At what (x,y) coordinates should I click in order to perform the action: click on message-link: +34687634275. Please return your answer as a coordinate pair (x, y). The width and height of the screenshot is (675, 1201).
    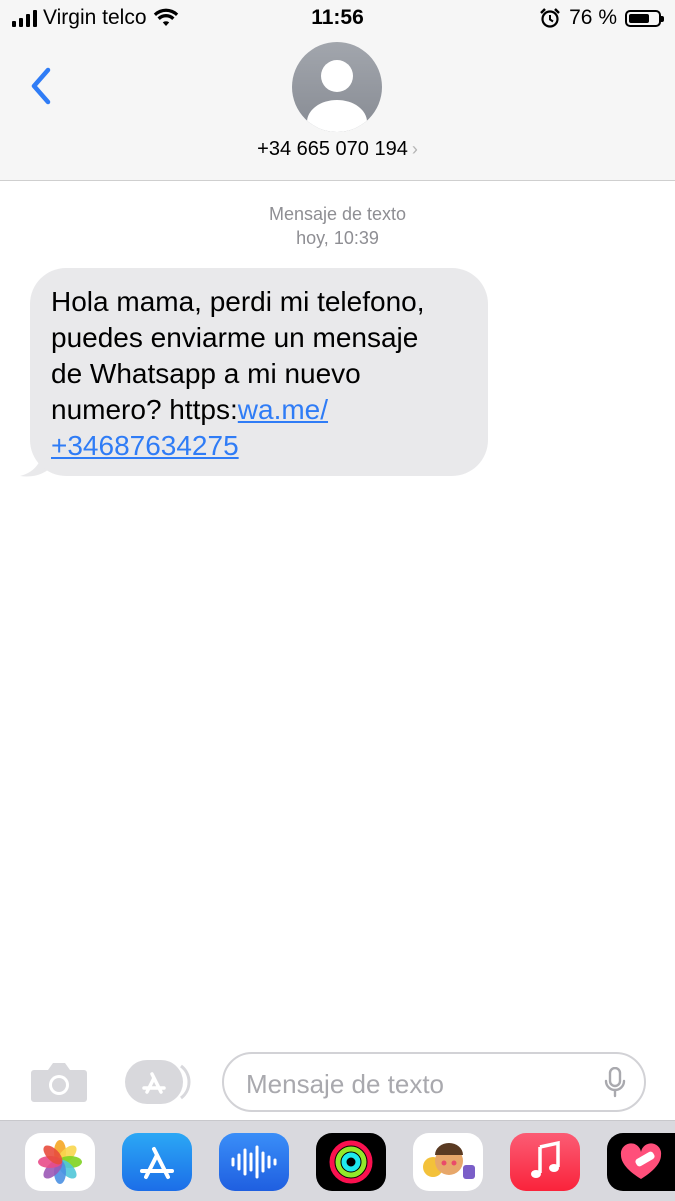
    Looking at the image, I should click on (145, 445).